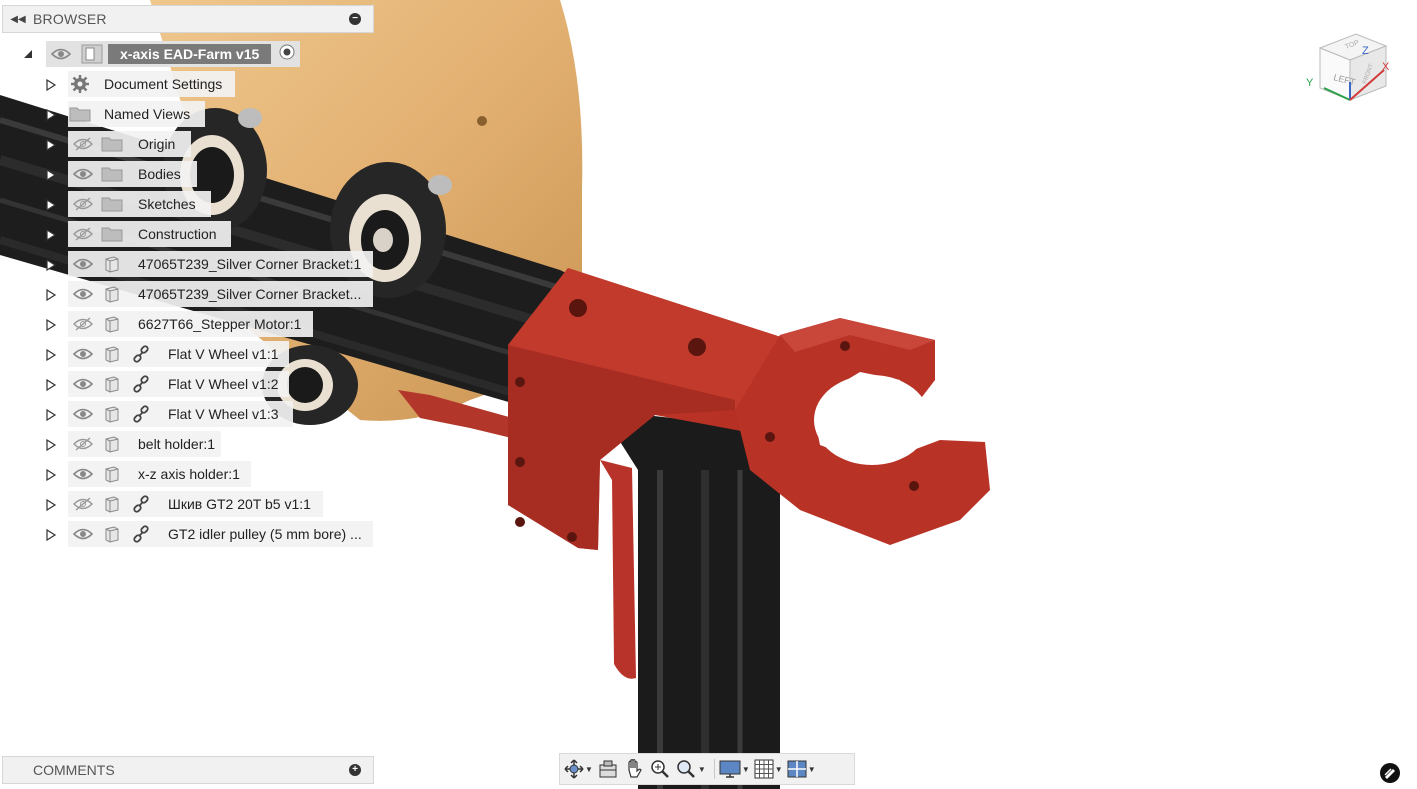 Image resolution: width=1417 pixels, height=789 pixels. What do you see at coordinates (177, 234) in the screenshot?
I see `tree-node-label: Construction` at bounding box center [177, 234].